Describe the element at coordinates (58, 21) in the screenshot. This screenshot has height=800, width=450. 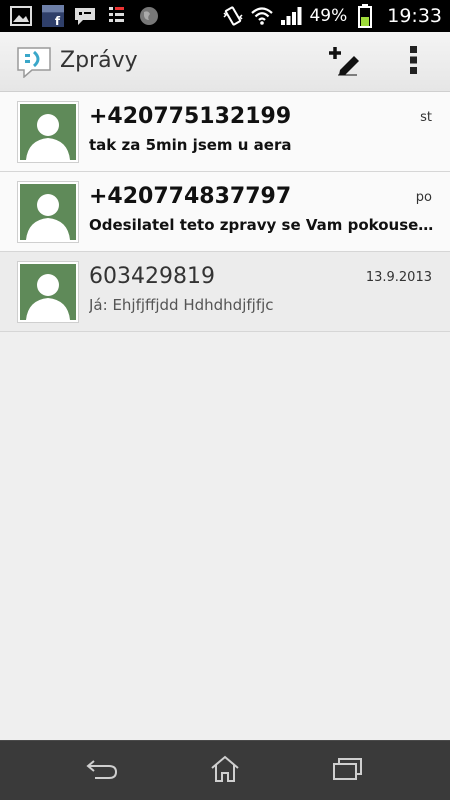
I see `svg-text: f` at that location.